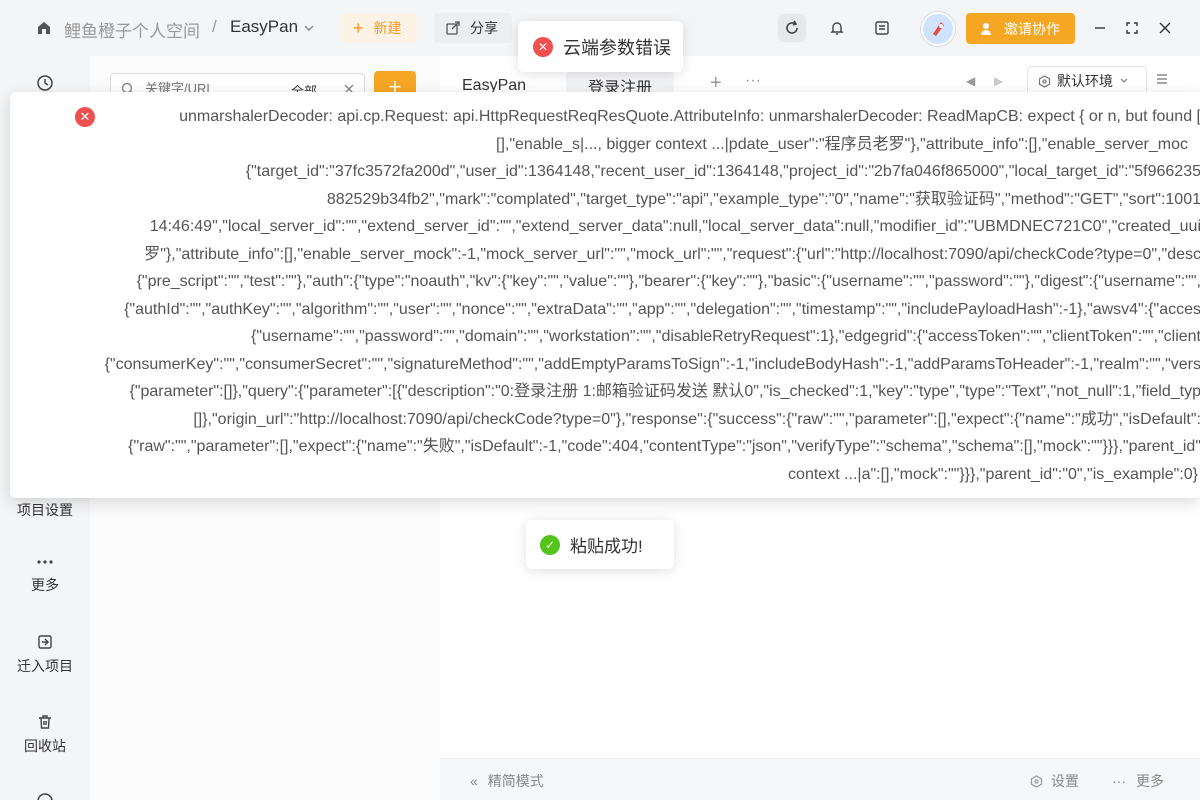 The width and height of the screenshot is (1200, 800). Describe the element at coordinates (45, 575) in the screenshot. I see `rail-item-more: 更多` at that location.